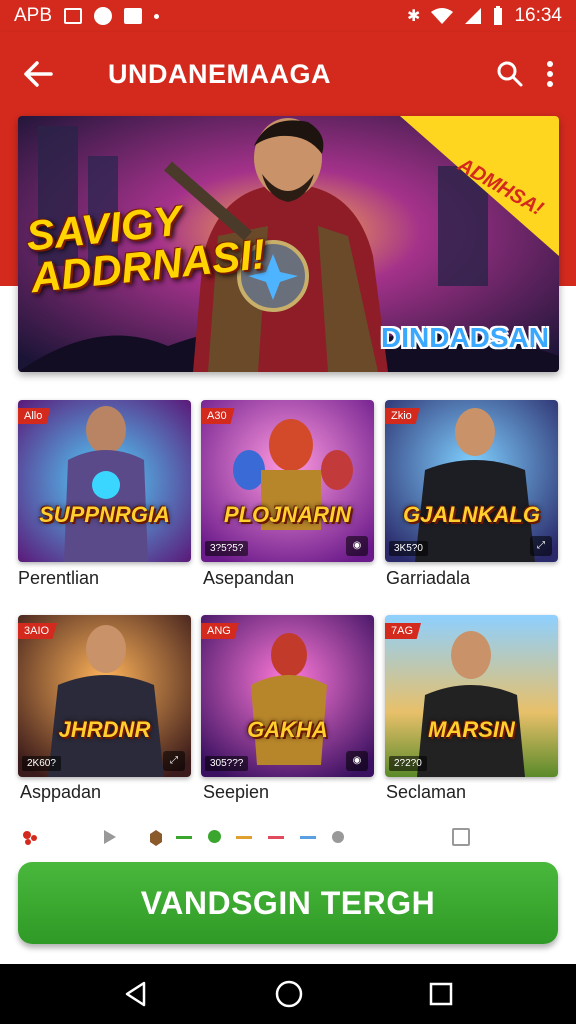 This screenshot has height=1024, width=576. I want to click on system-nav-bar, so click(288, 994).